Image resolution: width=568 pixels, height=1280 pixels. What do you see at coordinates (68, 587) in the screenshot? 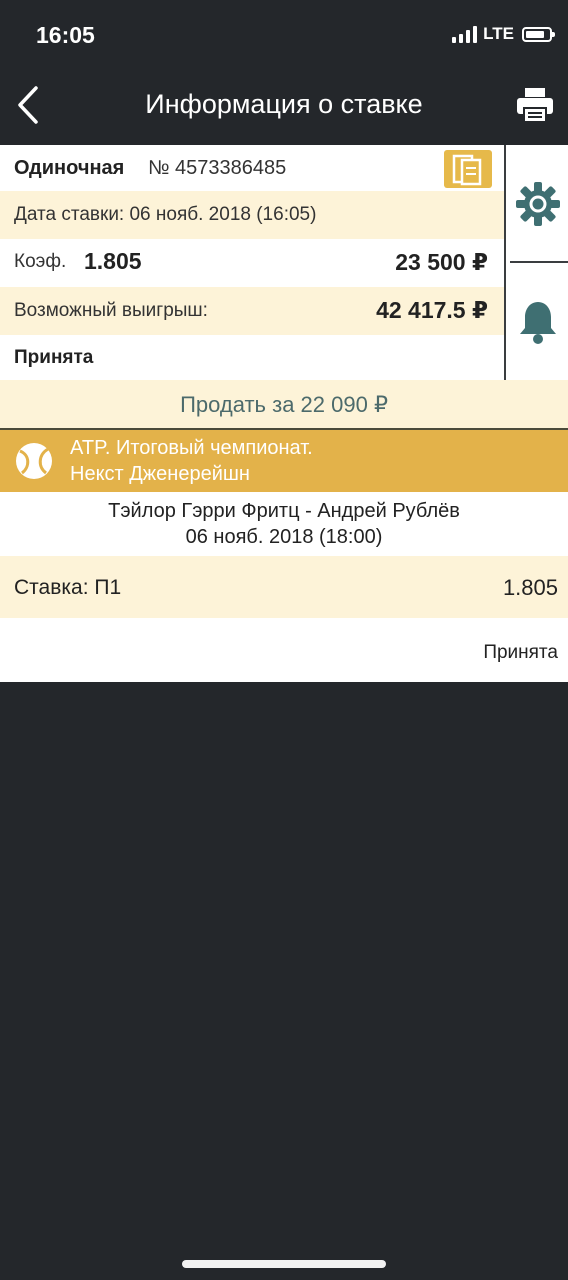
I see `stake-outcome: Ставка: П1` at bounding box center [68, 587].